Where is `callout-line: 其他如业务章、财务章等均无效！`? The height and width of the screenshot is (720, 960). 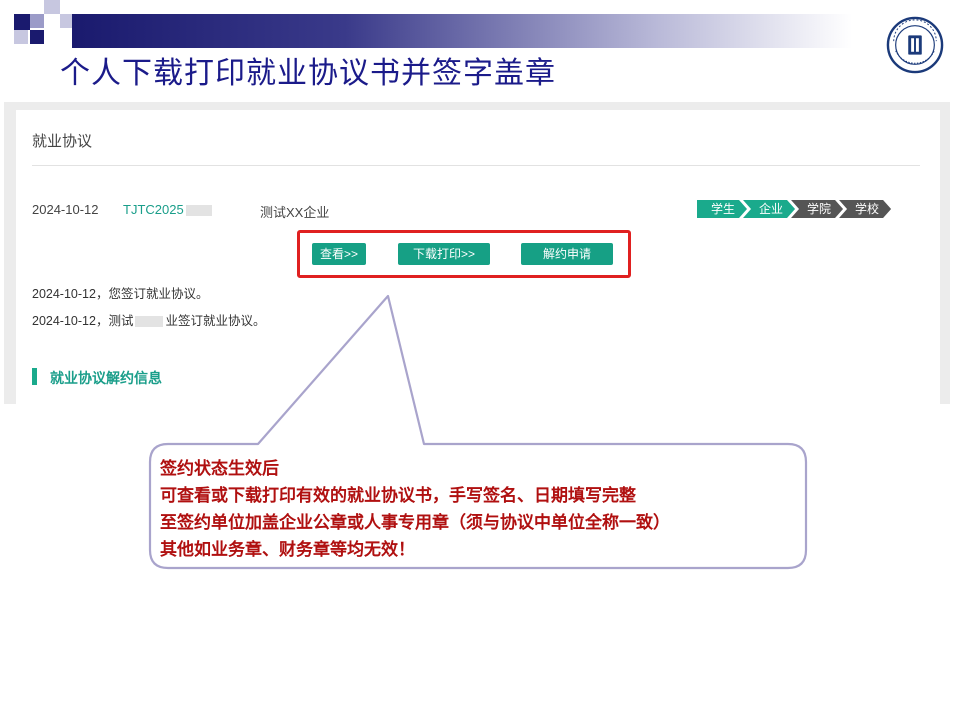 callout-line: 其他如业务章、财务章等均无效！ is located at coordinates (287, 550).